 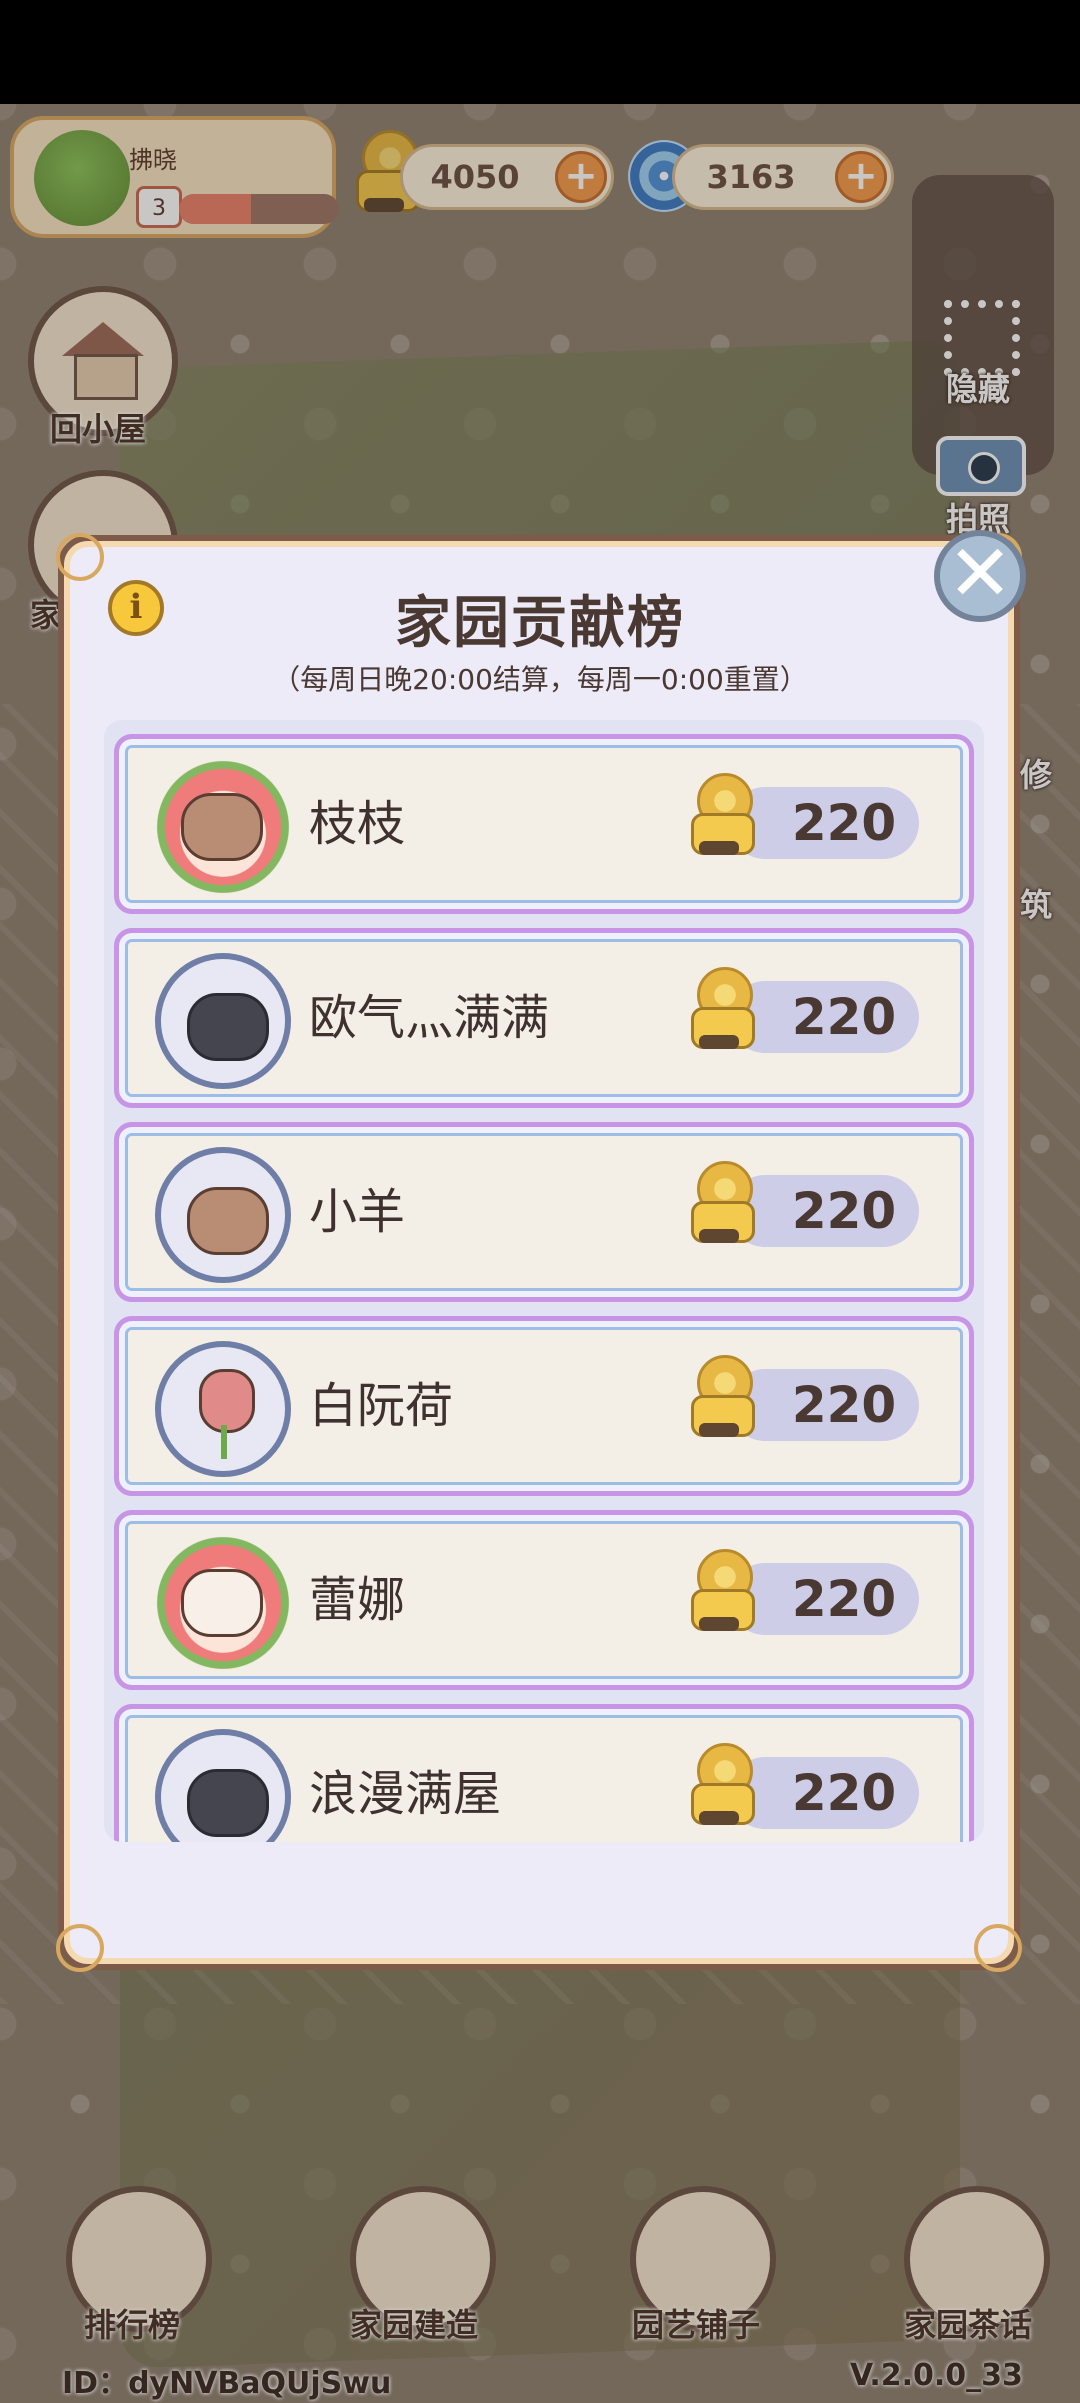 What do you see at coordinates (544, 1600) in the screenshot?
I see `ranking-row: 蕾娜 220` at bounding box center [544, 1600].